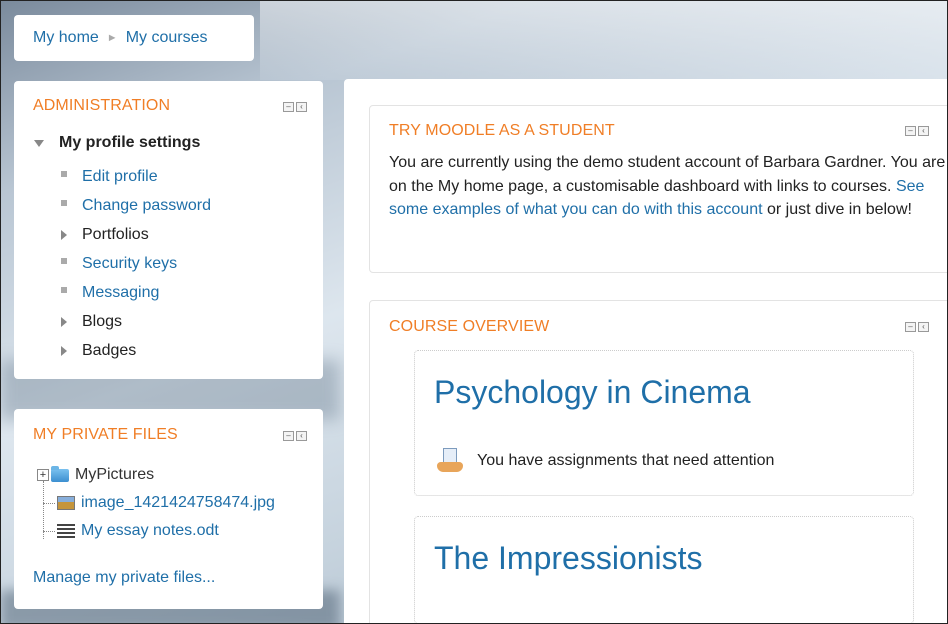  What do you see at coordinates (150, 531) in the screenshot?
I see `file-link: My essay notes.odt` at bounding box center [150, 531].